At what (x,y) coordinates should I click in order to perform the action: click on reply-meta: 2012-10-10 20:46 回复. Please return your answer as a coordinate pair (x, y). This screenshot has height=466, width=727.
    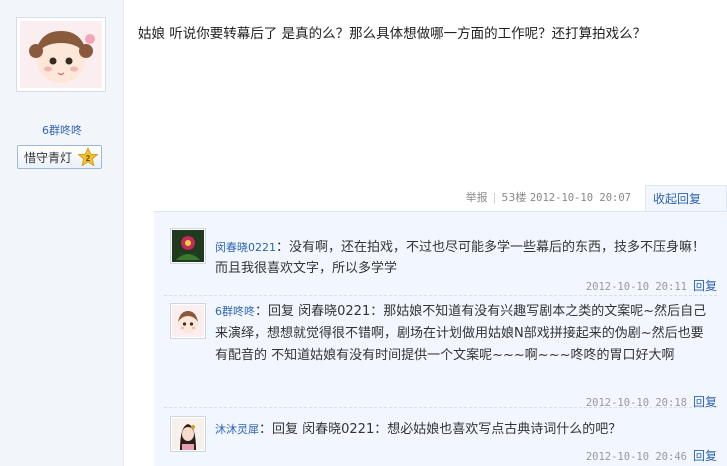
    Looking at the image, I should click on (651, 455).